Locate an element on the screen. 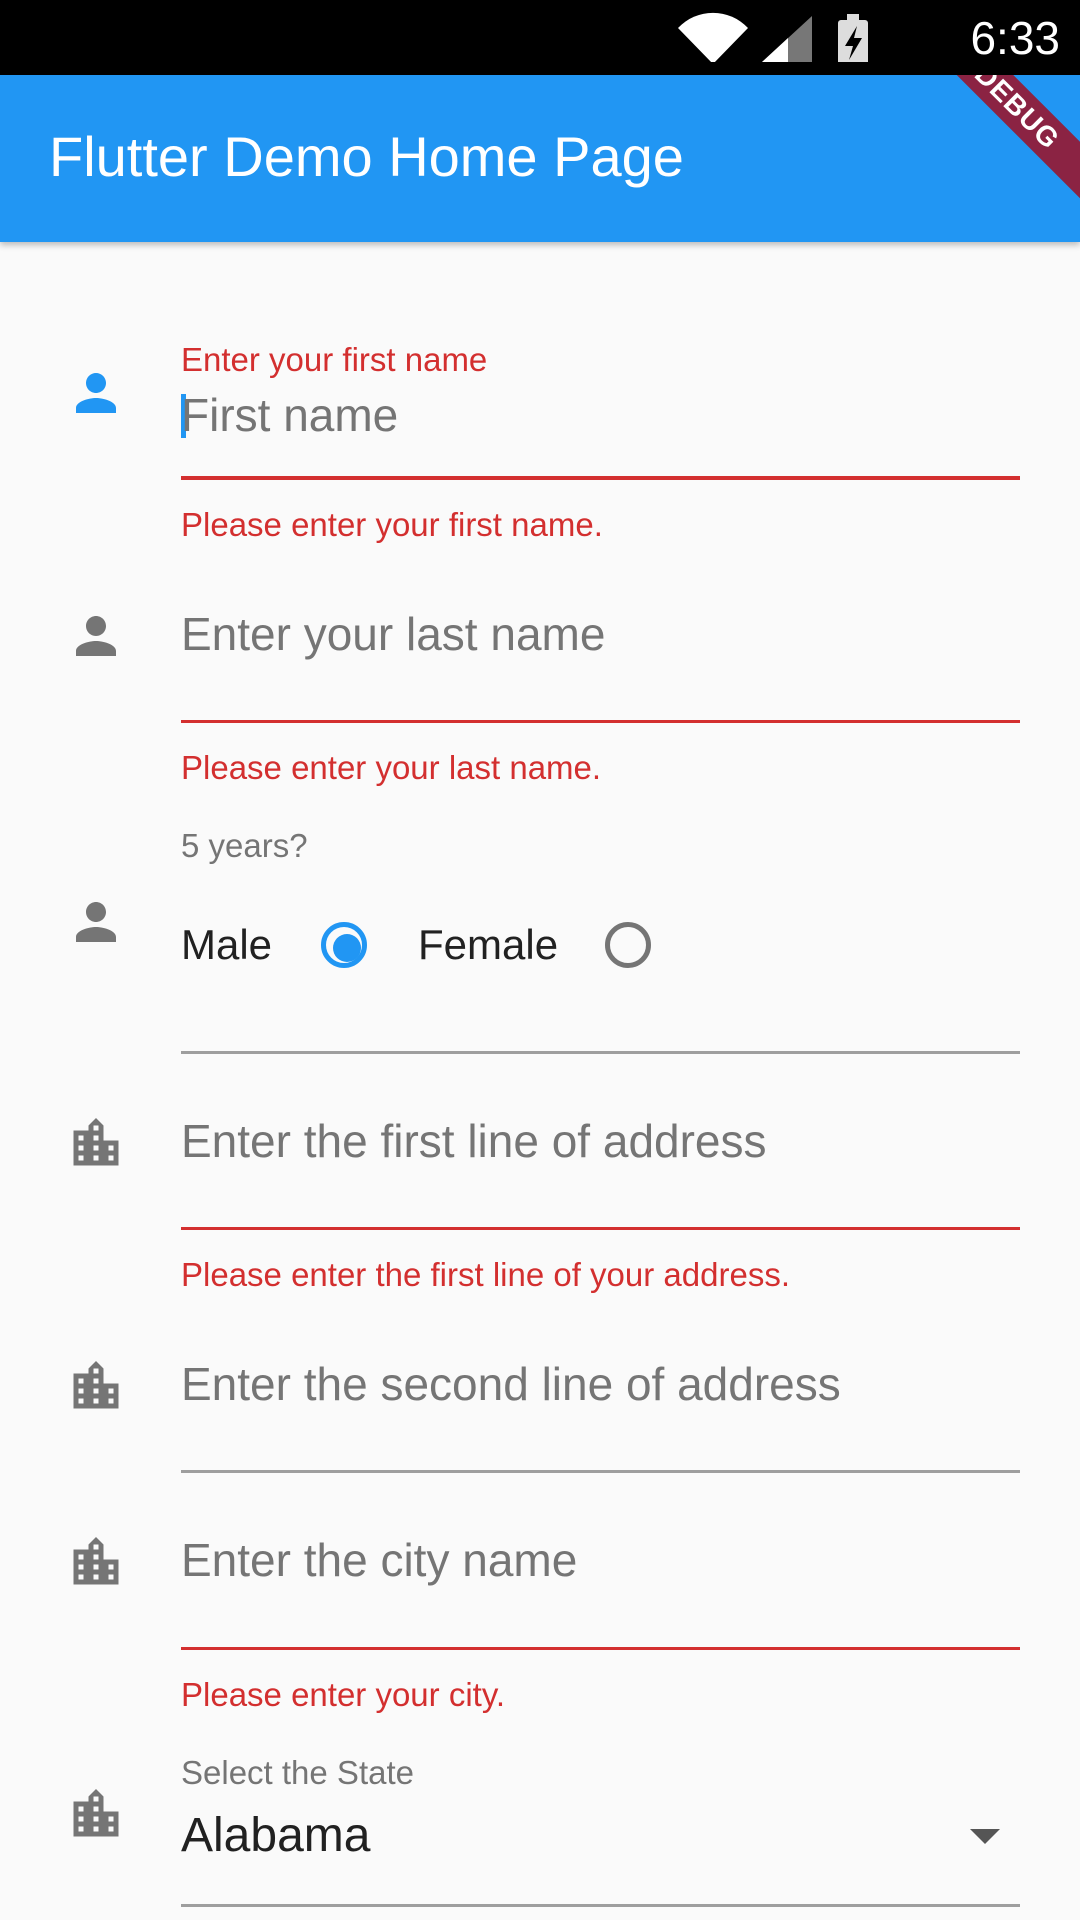 This screenshot has height=1920, width=1080. status-bar: 6:33 is located at coordinates (540, 37).